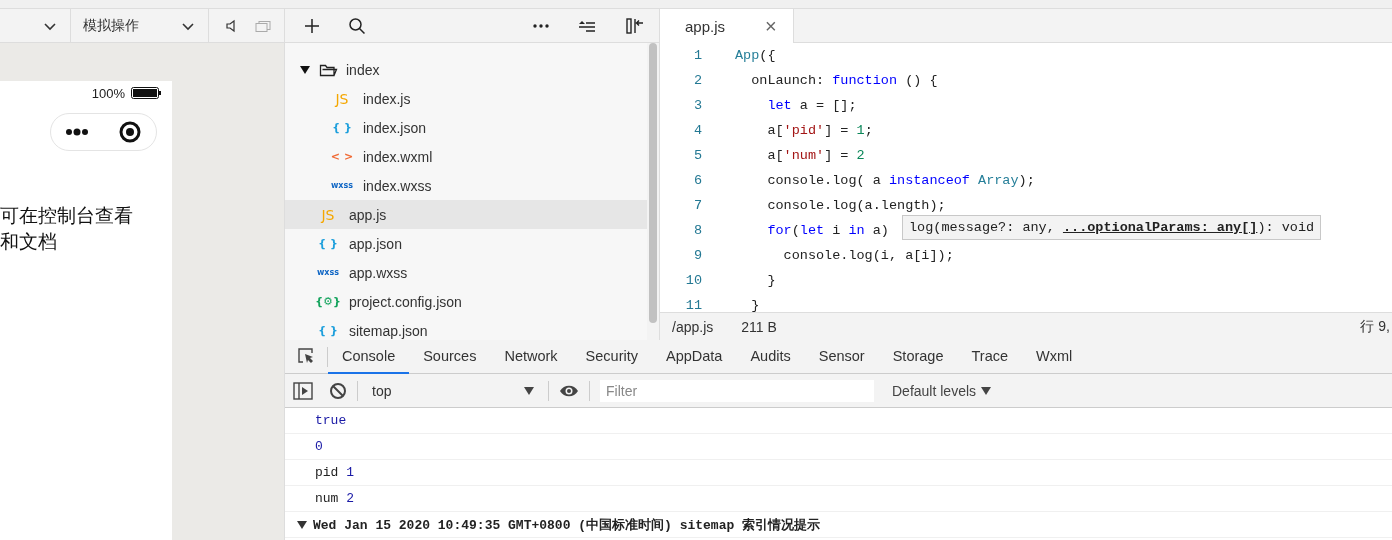 This screenshot has height=540, width=1392. Describe the element at coordinates (737, 390) in the screenshot. I see `filter-field: Filter` at that location.